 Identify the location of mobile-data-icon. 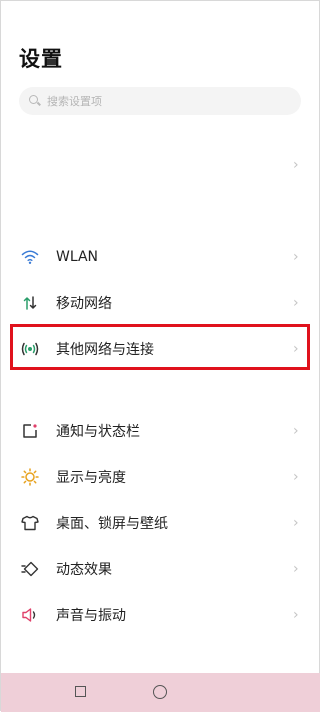
(30, 303).